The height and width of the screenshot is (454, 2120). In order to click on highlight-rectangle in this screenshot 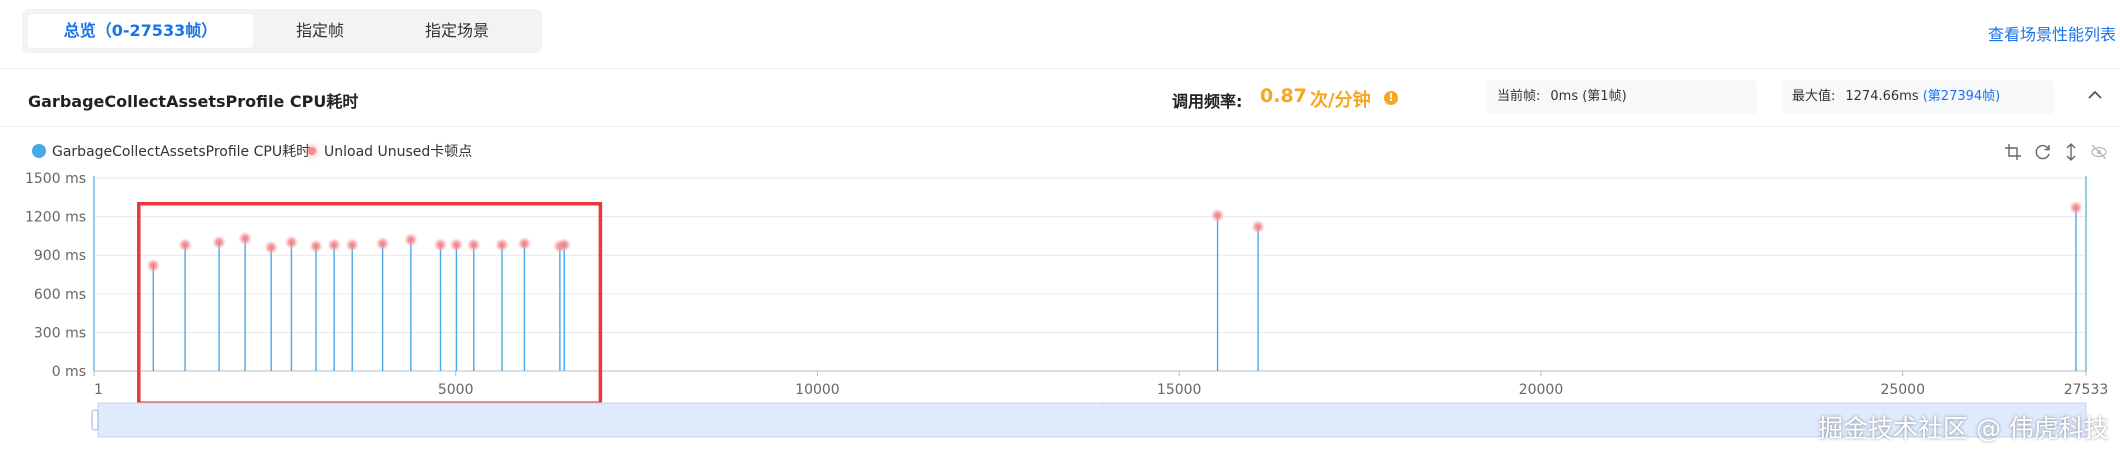, I will do `click(370, 303)`.